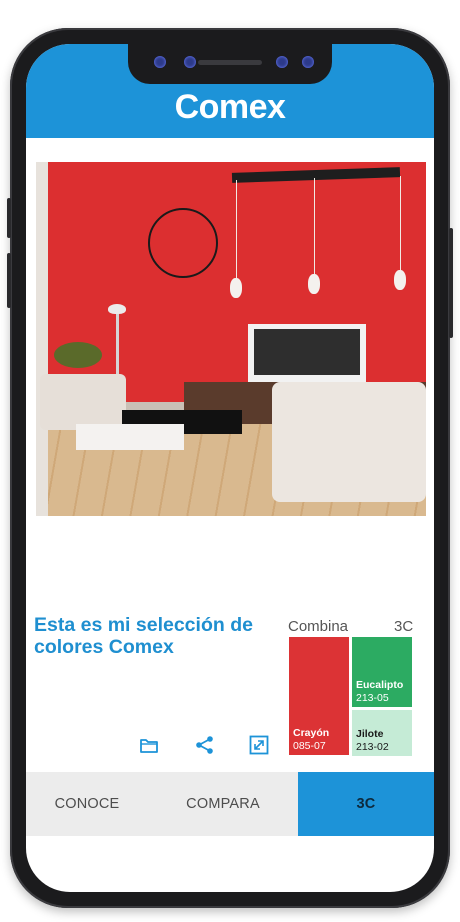 The image size is (460, 922). I want to click on expand-icon, so click(259, 745).